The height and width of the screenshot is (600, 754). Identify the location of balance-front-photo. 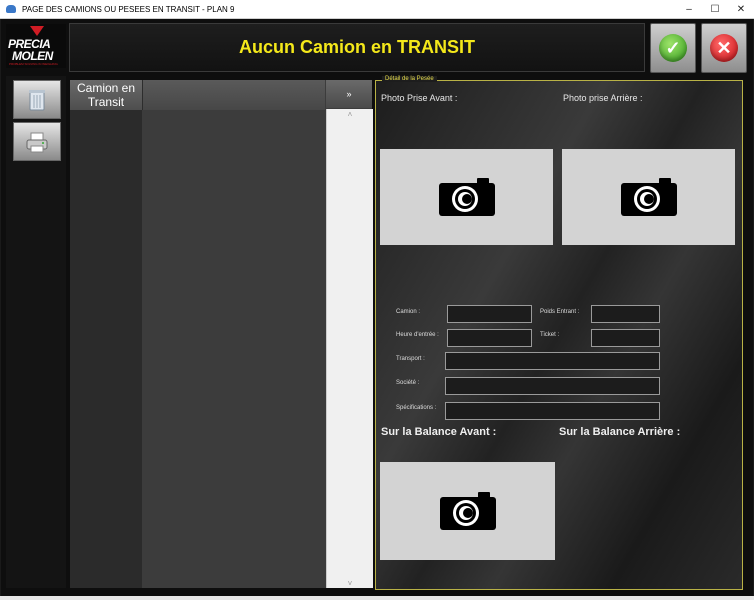
(467, 511).